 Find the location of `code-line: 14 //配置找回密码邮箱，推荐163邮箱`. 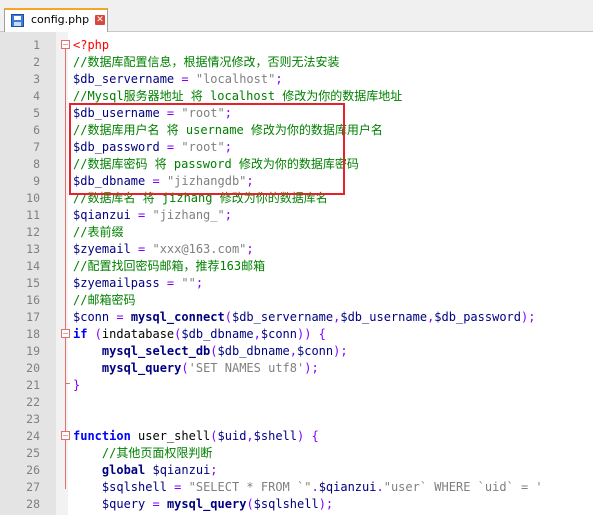

code-line: 14 //配置找回密码邮箱，推荐163邮箱 is located at coordinates (296, 266).